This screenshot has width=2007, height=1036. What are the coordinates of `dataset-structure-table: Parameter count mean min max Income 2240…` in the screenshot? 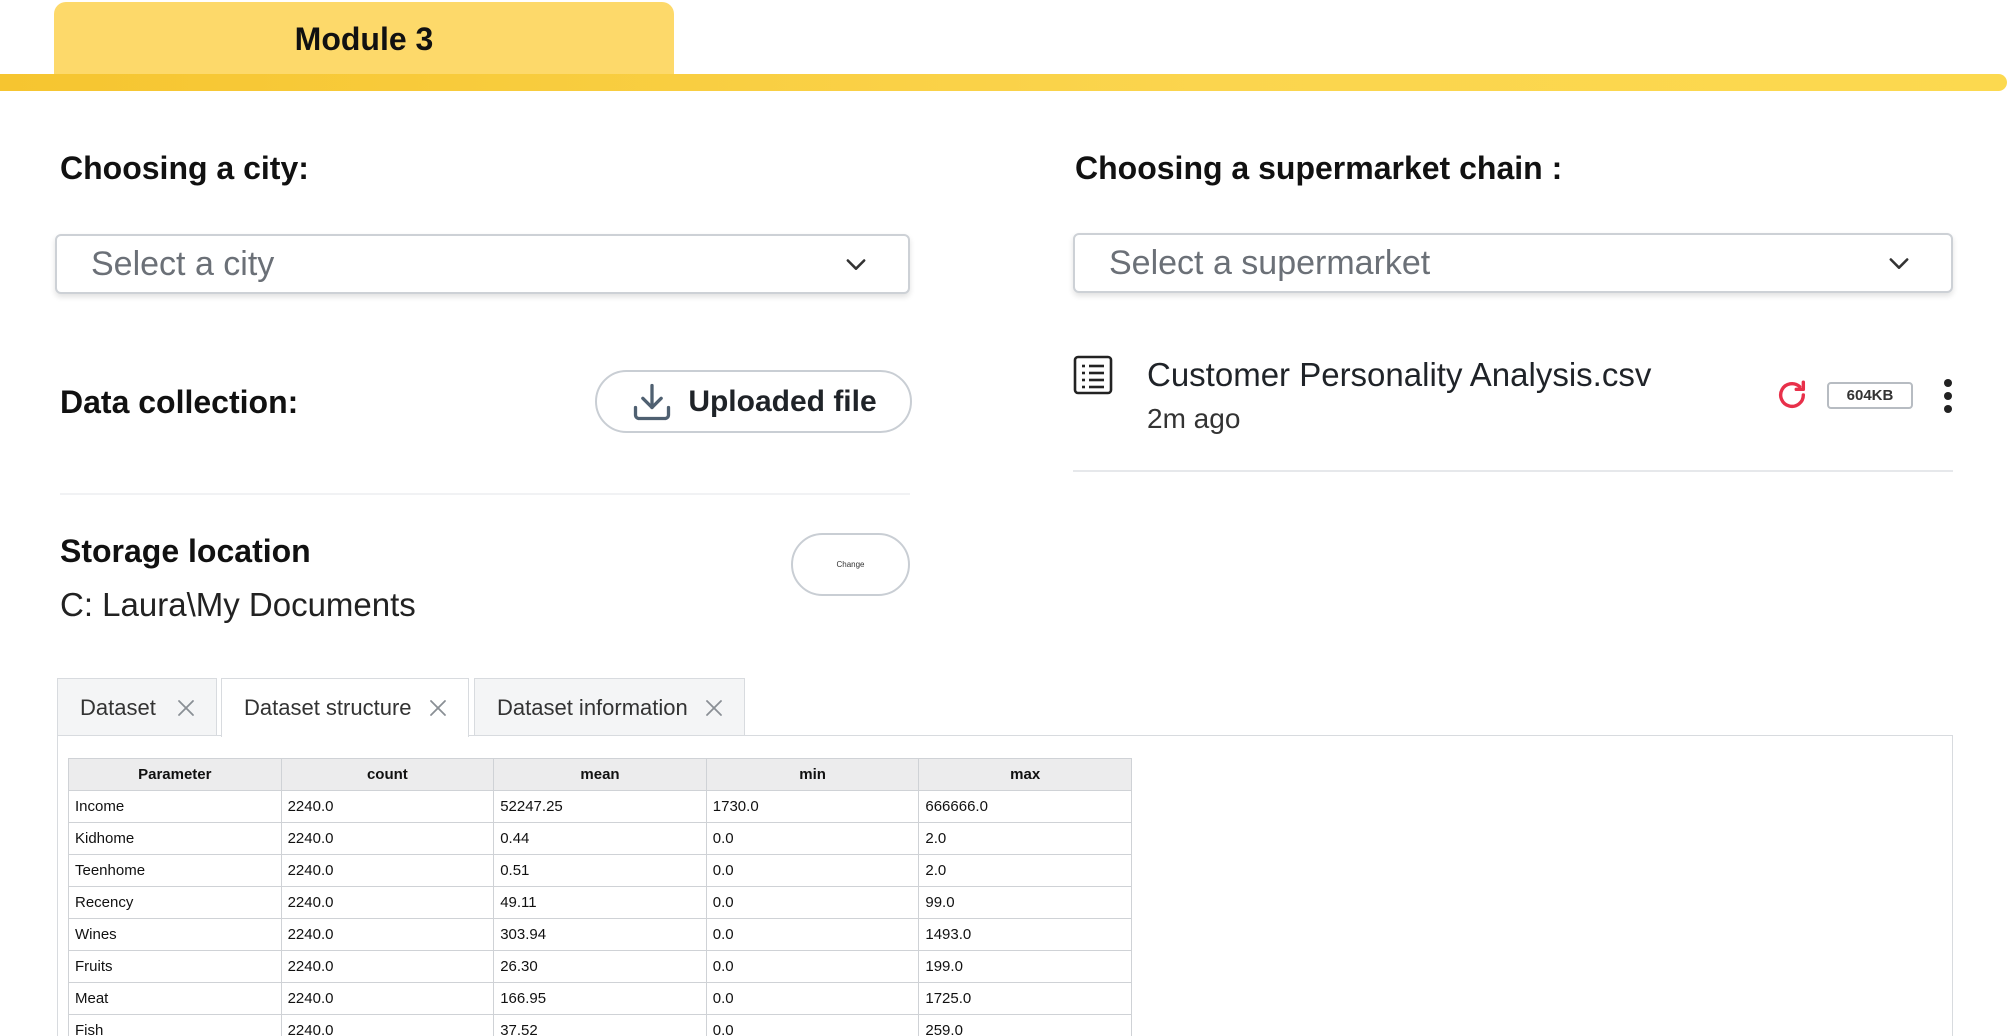 It's located at (600, 897).